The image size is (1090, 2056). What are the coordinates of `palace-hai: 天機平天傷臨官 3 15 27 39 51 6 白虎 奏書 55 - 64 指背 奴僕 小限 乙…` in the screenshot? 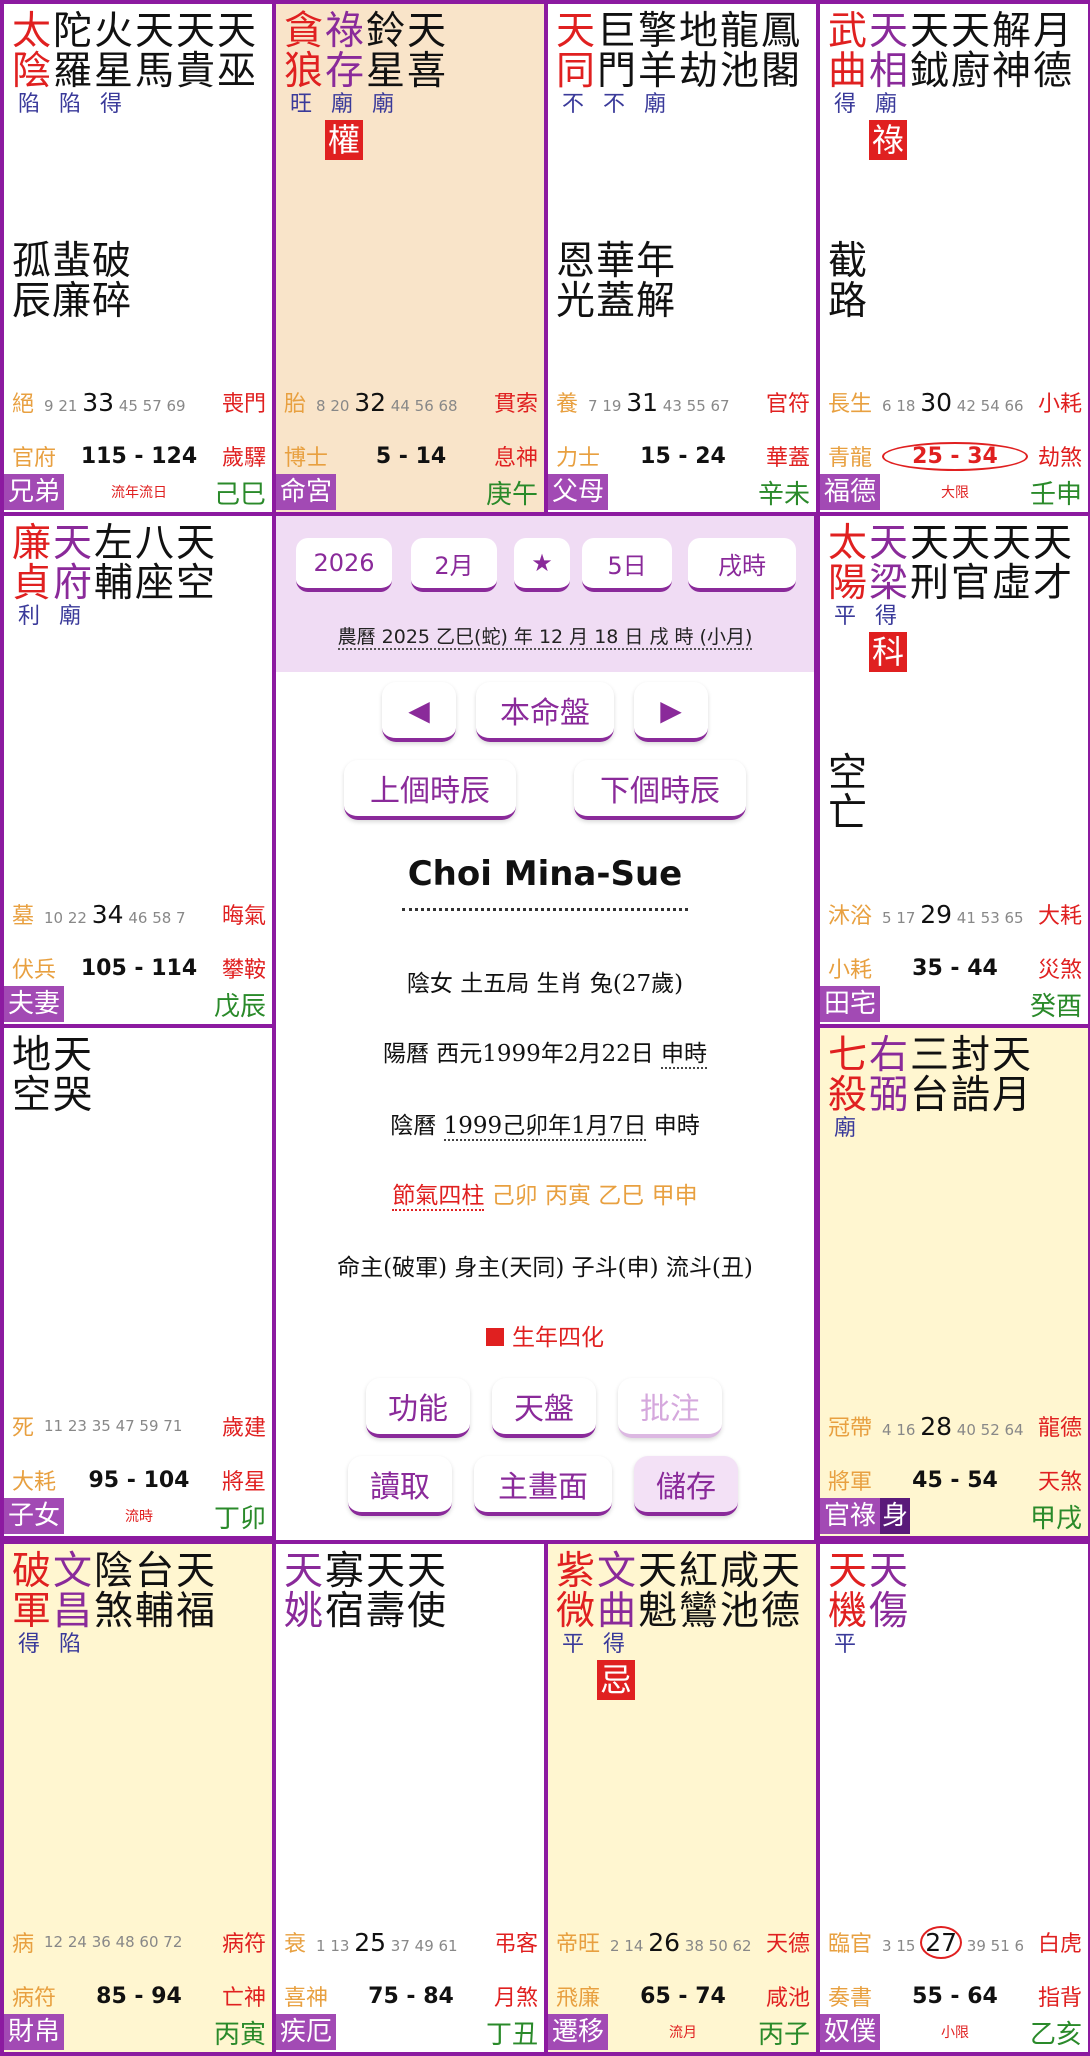 It's located at (954, 1798).